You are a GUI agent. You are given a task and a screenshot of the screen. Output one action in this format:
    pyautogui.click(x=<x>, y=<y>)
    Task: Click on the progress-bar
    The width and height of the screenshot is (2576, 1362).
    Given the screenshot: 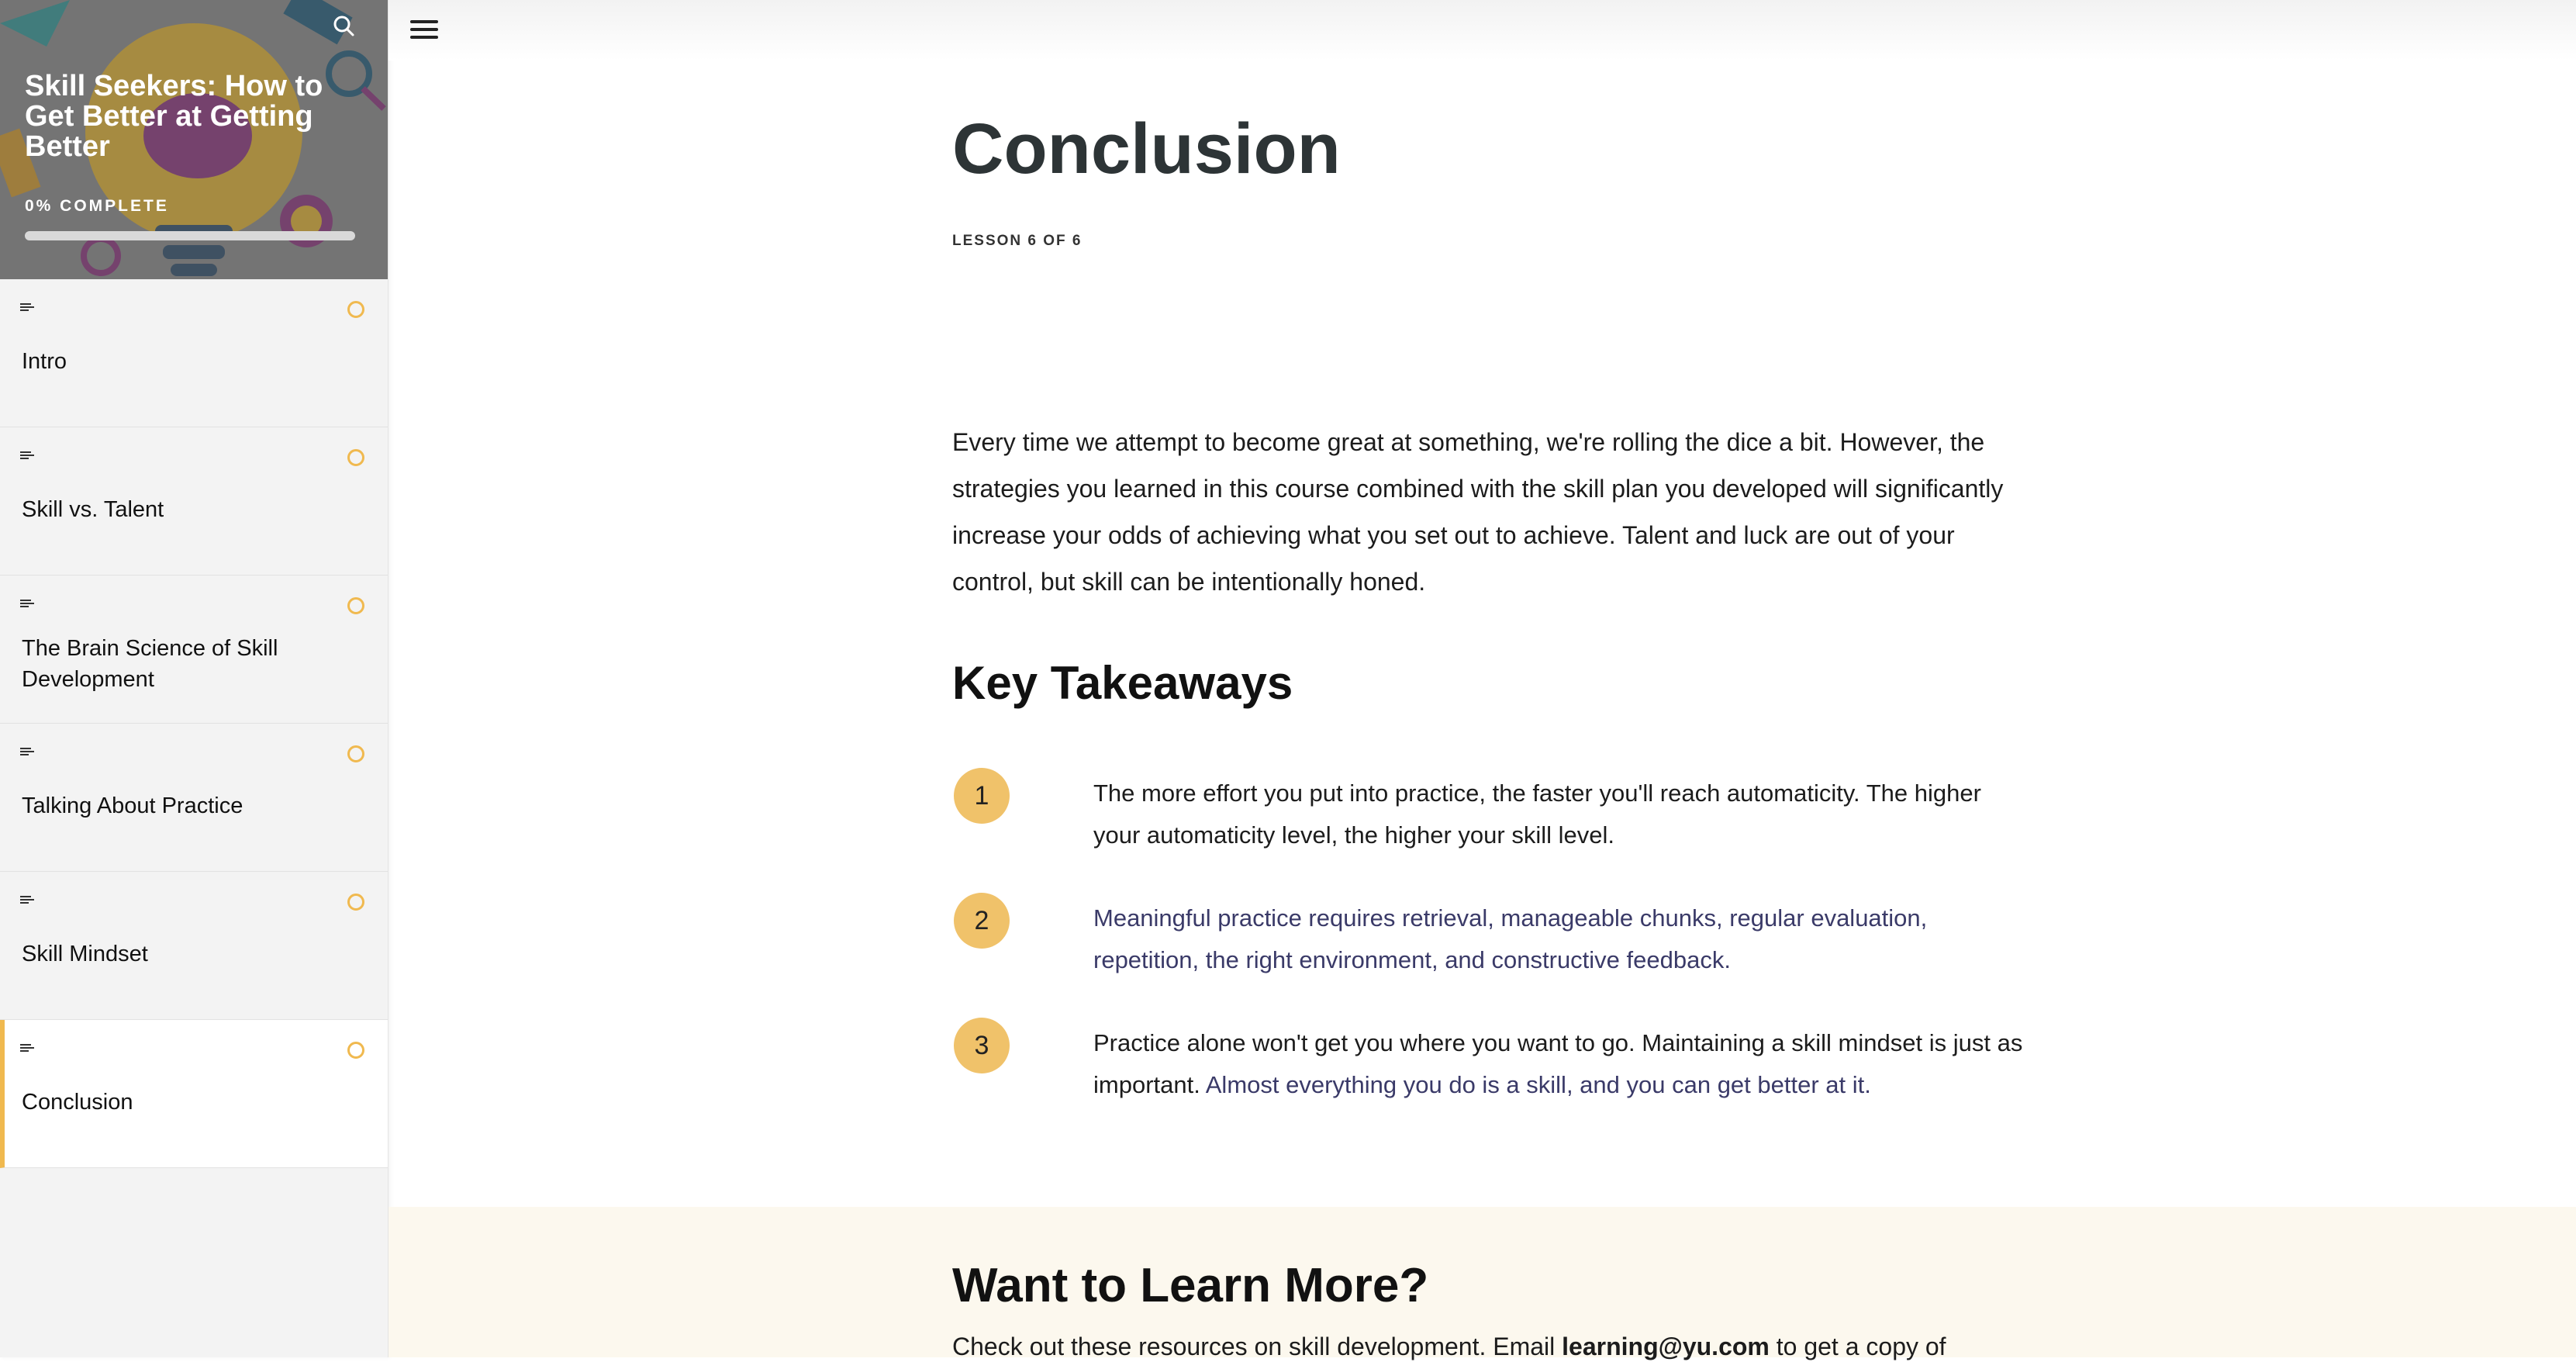 What is the action you would take?
    pyautogui.click(x=190, y=235)
    